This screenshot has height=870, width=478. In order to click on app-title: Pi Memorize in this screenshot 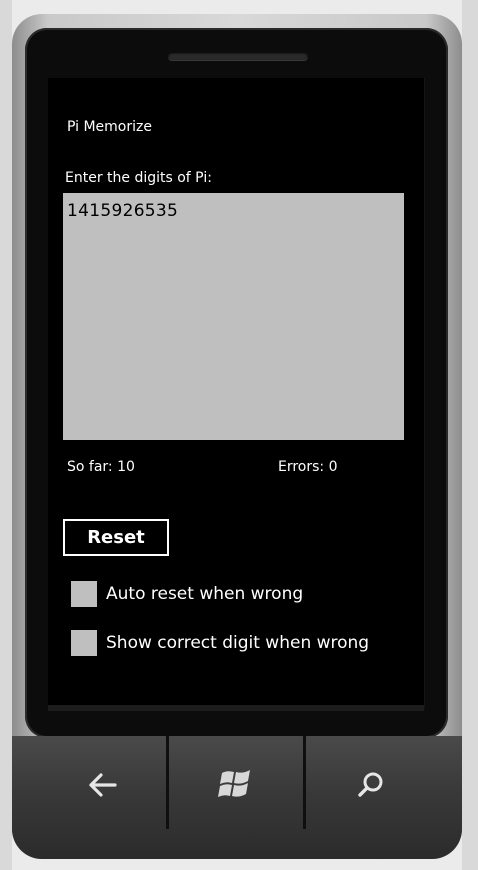, I will do `click(109, 127)`.